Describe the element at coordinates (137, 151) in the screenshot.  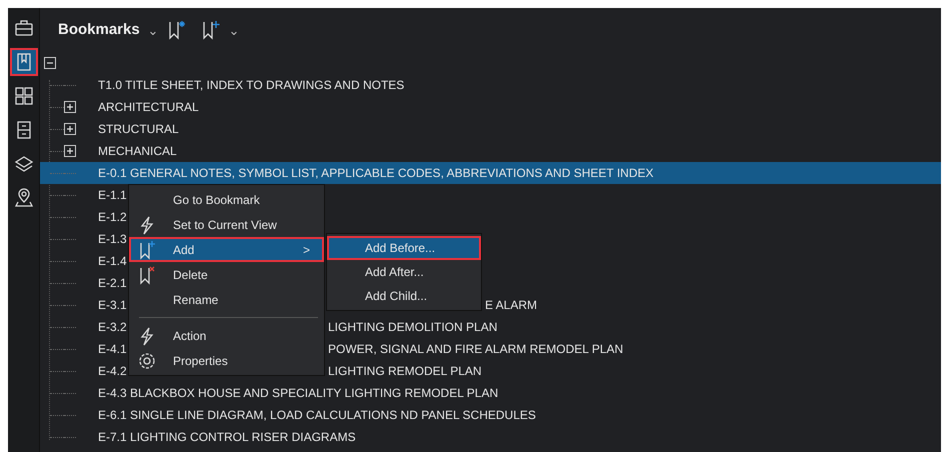
I see `bookmark-label: MECHANICAL` at that location.